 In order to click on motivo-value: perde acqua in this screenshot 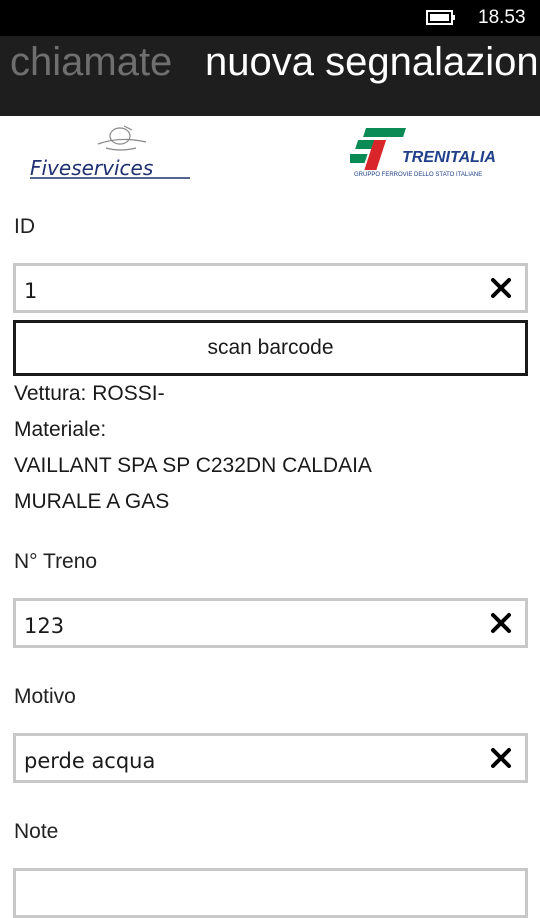, I will do `click(90, 761)`.